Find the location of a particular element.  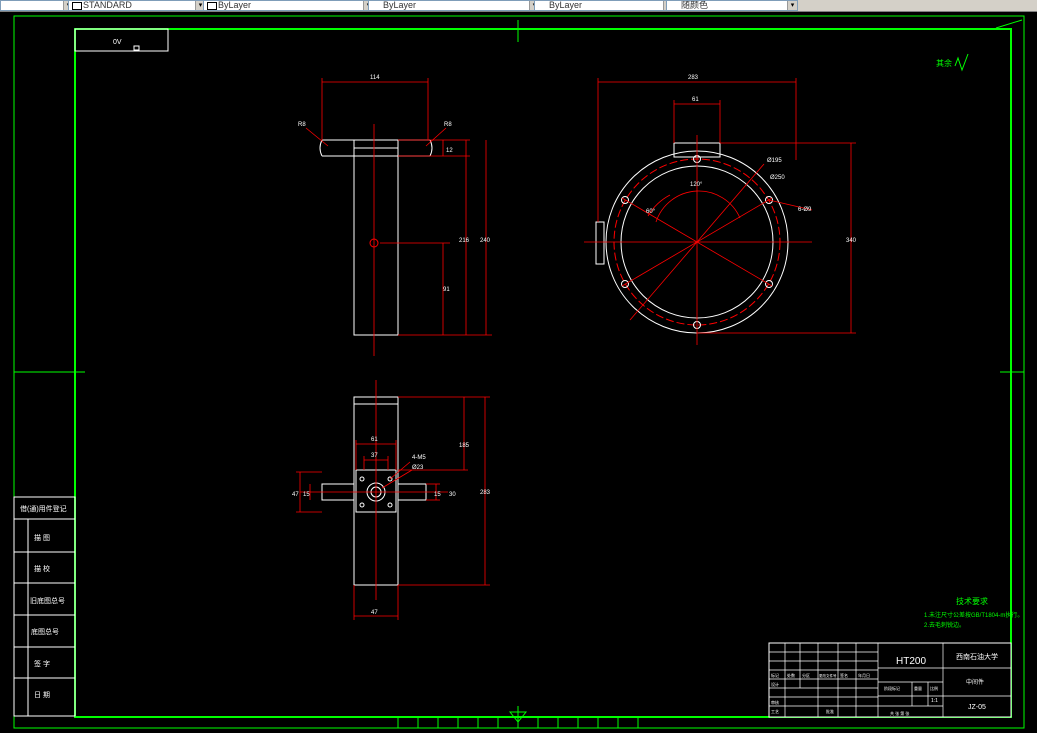

dim-height-b: 283 is located at coordinates (485, 493).